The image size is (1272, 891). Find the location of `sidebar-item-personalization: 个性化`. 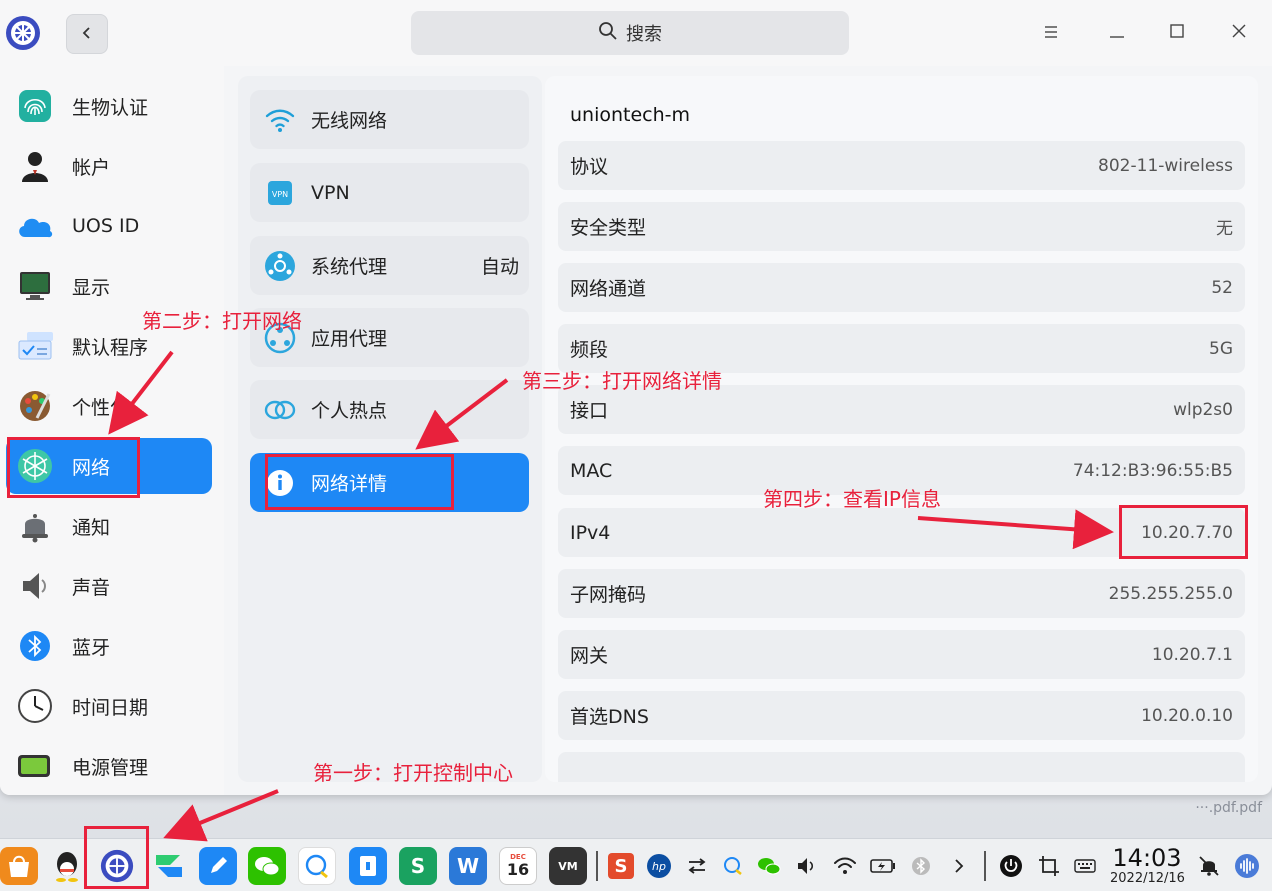

sidebar-item-personalization: 个性化 is located at coordinates (109, 406).